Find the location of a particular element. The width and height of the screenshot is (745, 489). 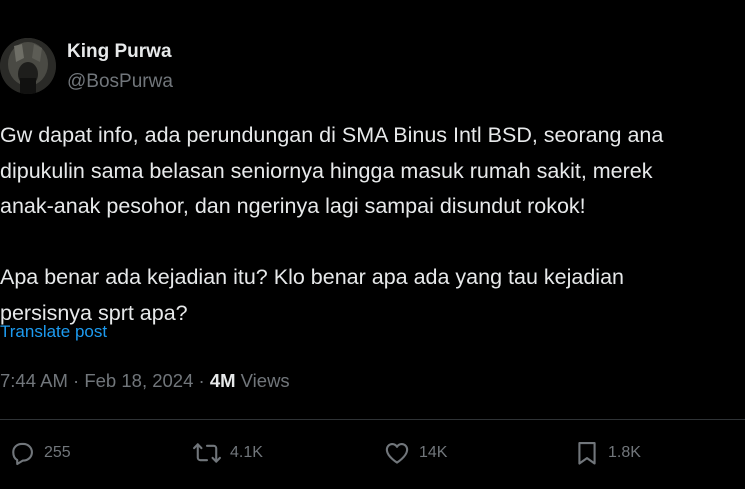

like-button: 14K is located at coordinates (415, 453).